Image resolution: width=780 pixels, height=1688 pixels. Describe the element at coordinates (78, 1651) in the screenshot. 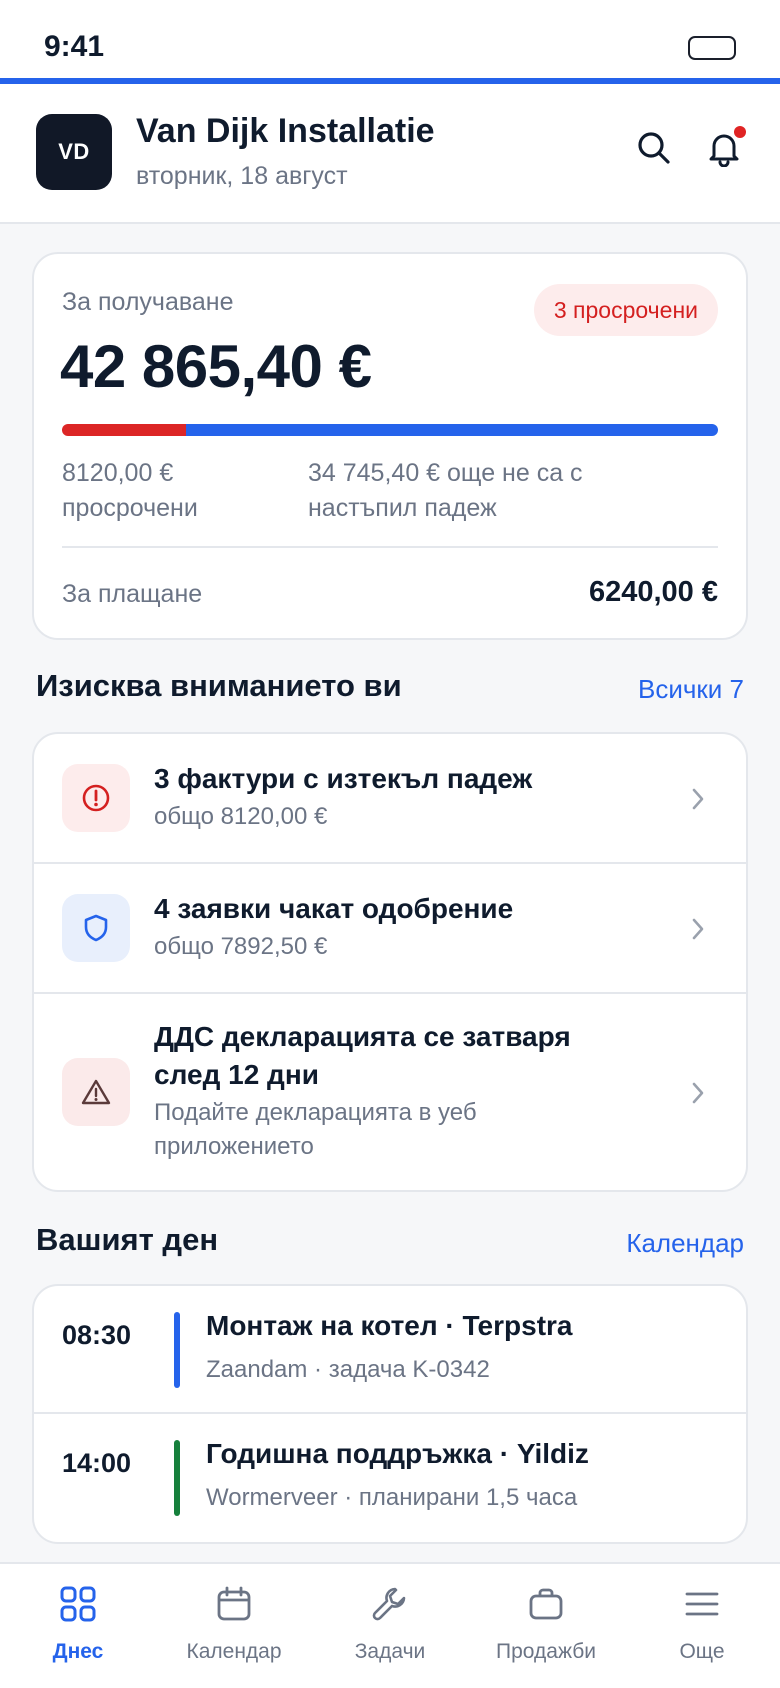

I see `nav-label: Днес` at that location.